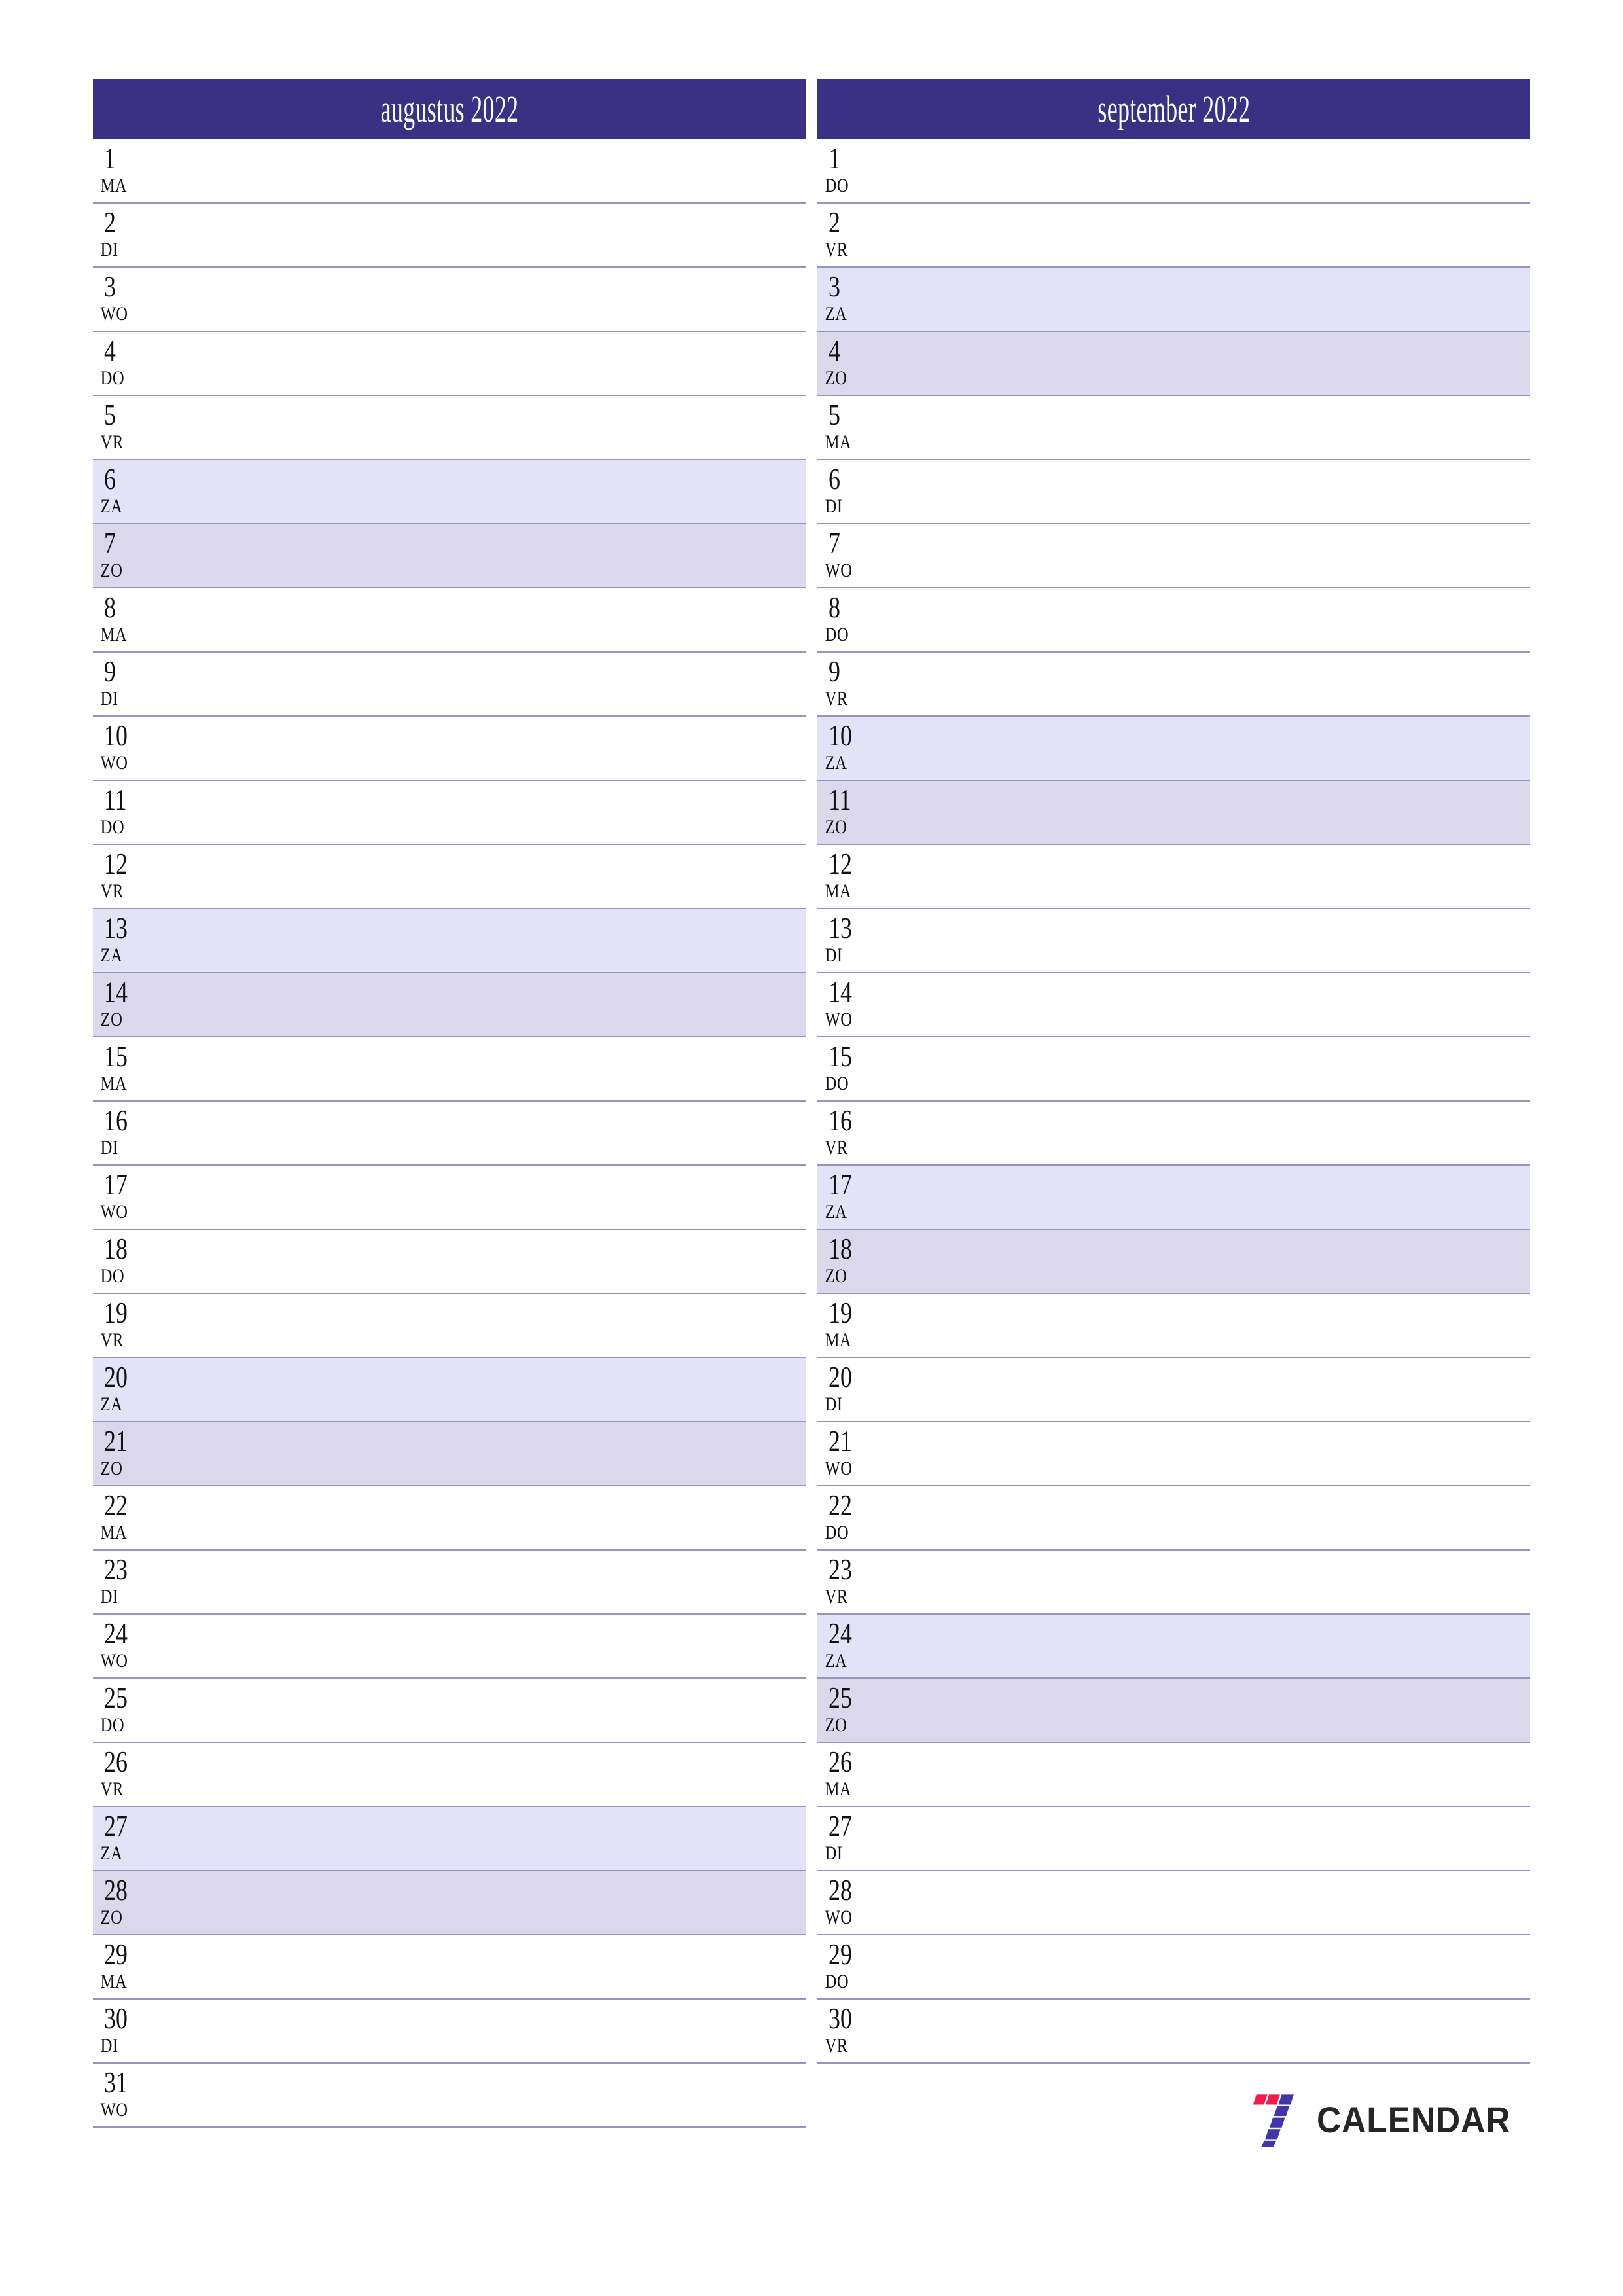  I want to click on day-row: 30 VR, so click(1173, 2032).